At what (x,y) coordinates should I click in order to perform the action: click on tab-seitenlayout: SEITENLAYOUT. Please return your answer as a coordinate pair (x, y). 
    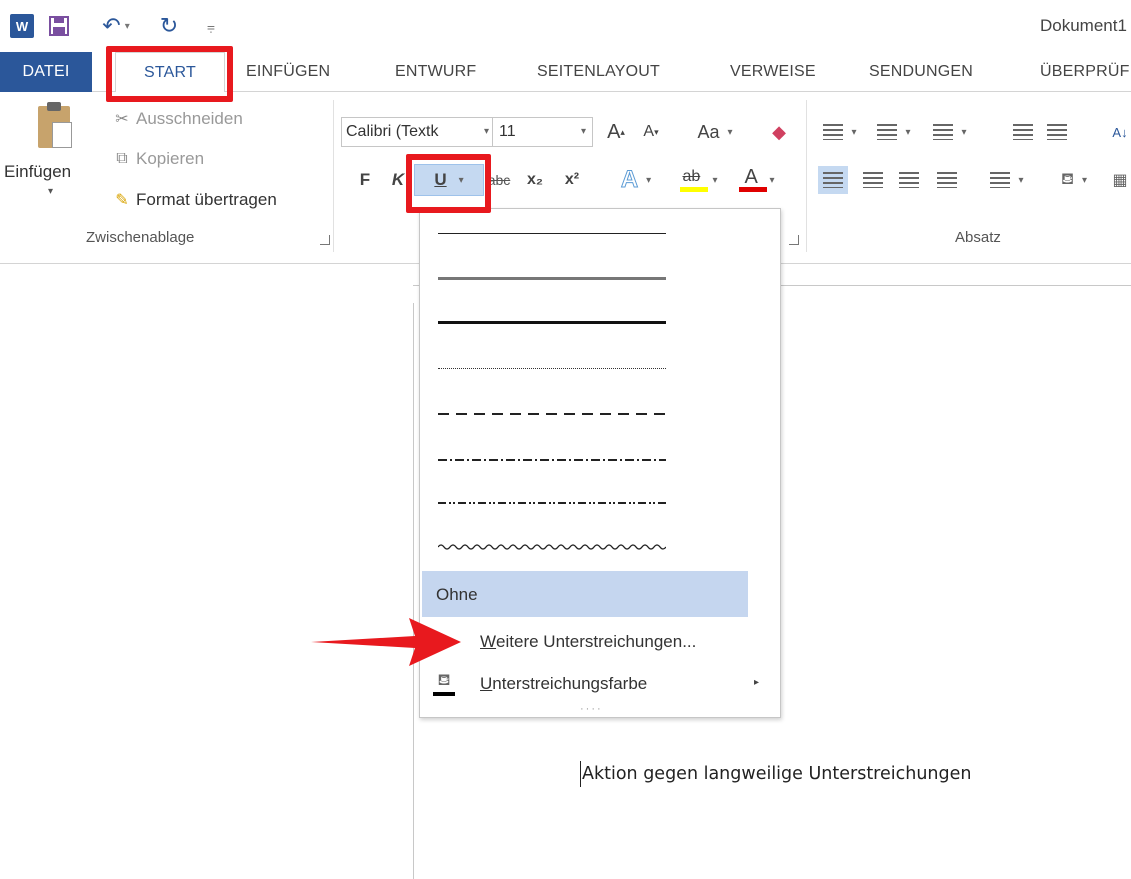
    Looking at the image, I should click on (598, 72).